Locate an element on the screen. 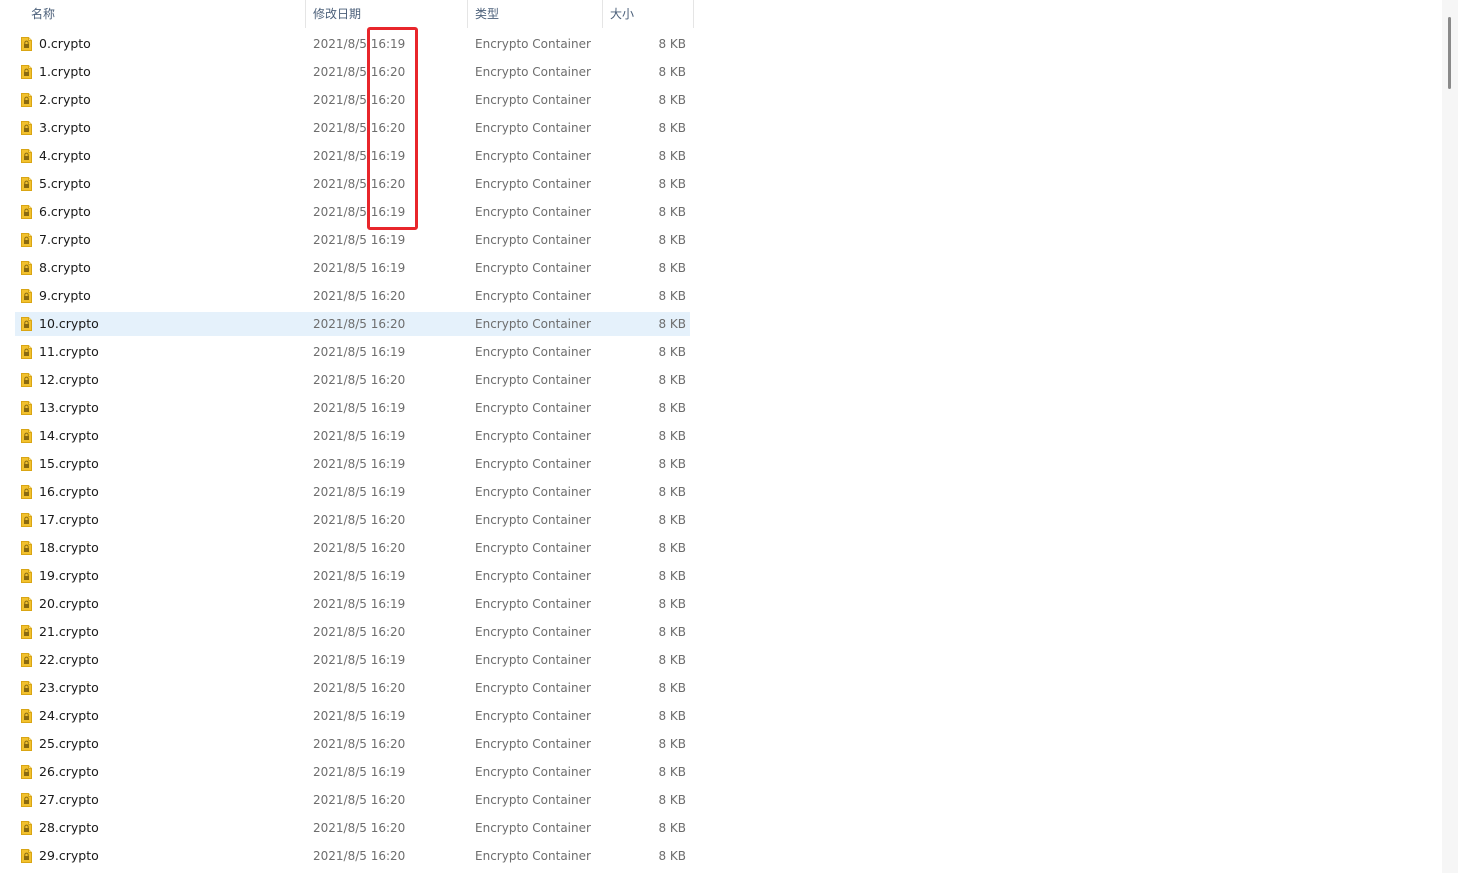  column-header-name: 名称 is located at coordinates (43, 14).